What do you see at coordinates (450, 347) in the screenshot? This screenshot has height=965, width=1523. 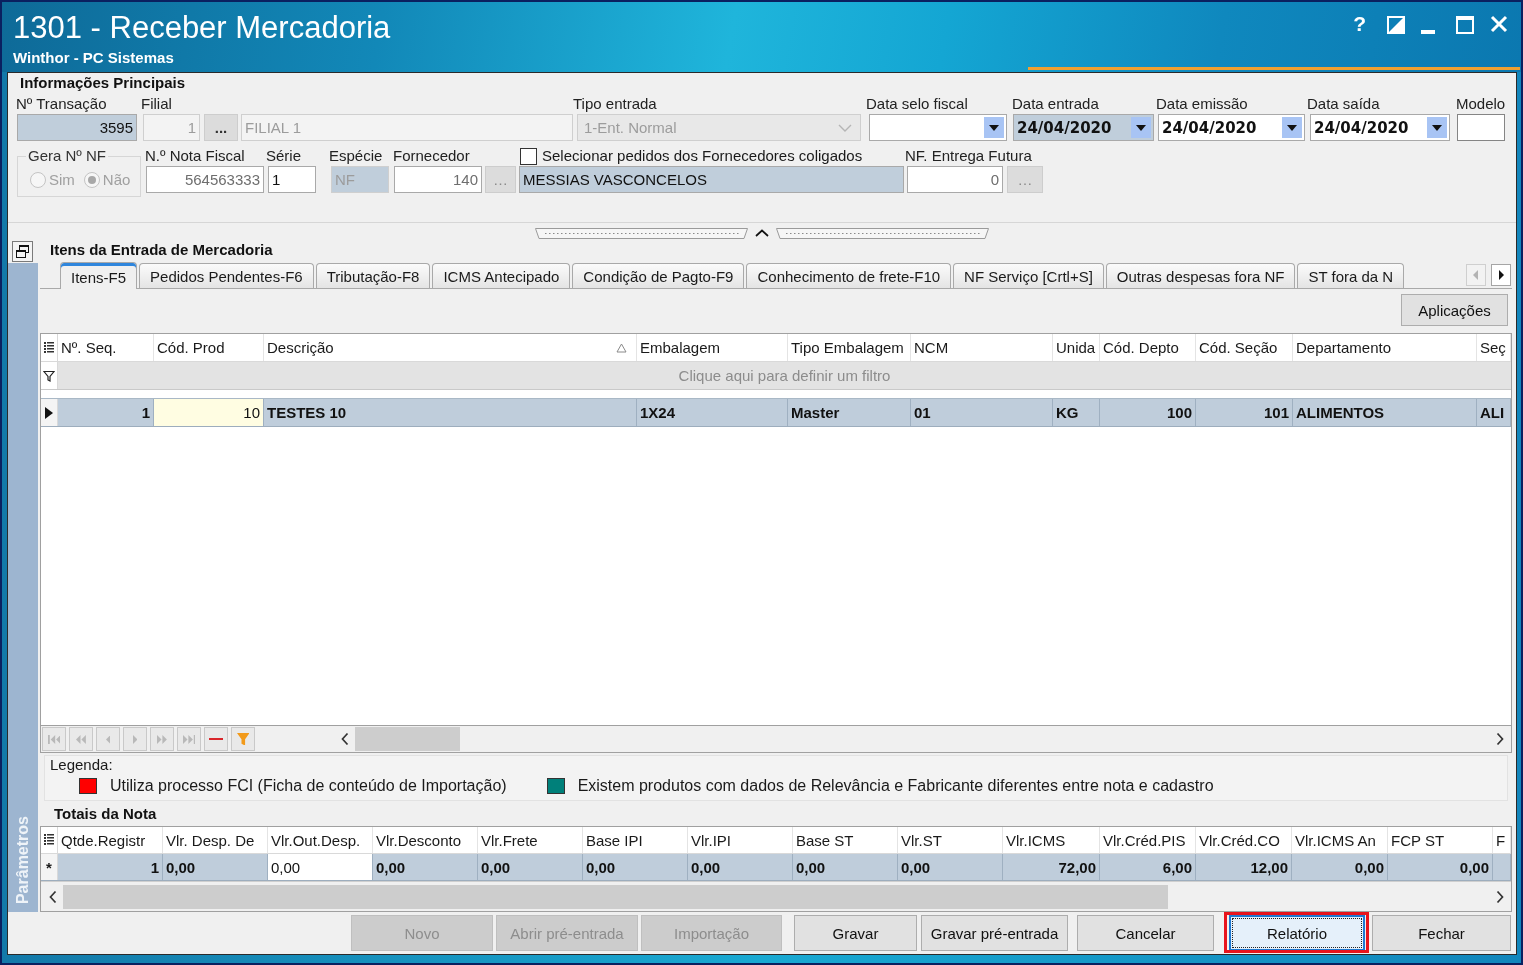 I see `column-header: Descrição` at bounding box center [450, 347].